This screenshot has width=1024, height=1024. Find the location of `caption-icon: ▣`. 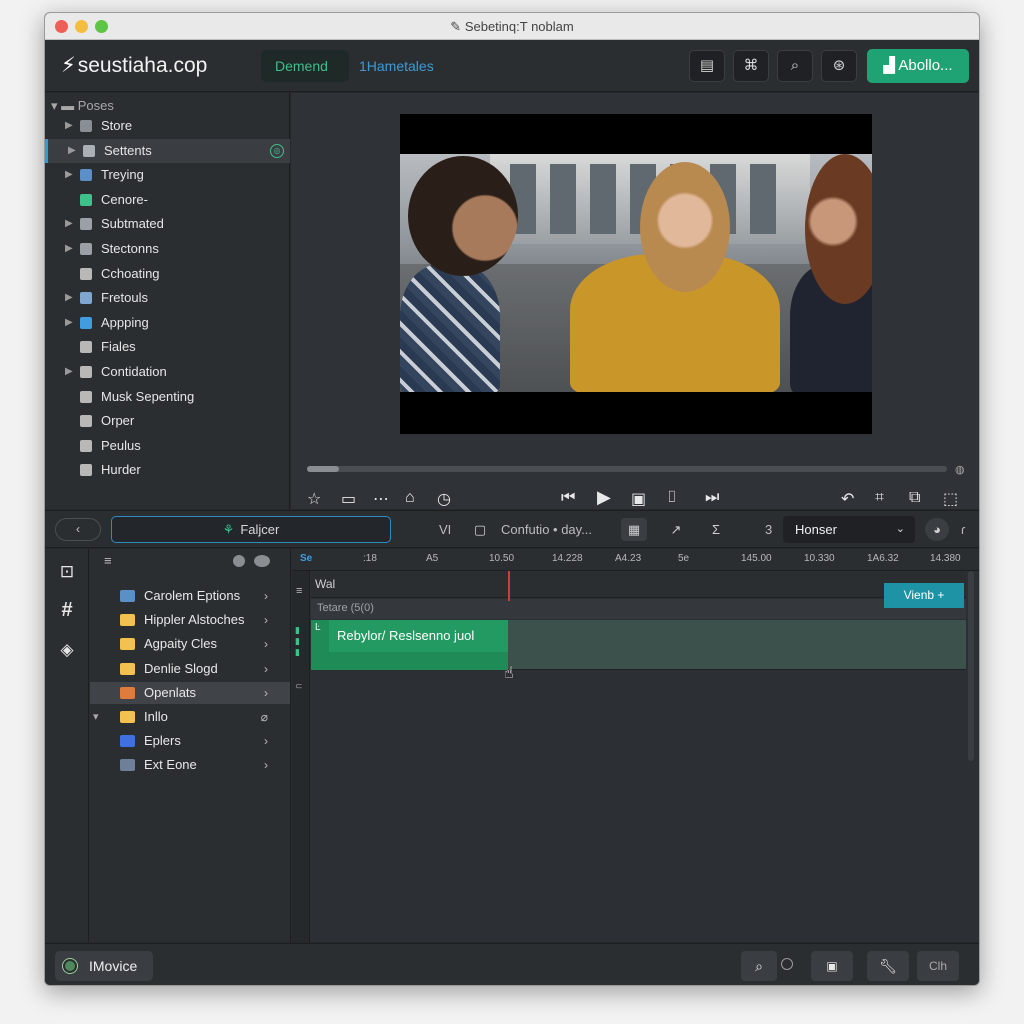

caption-icon: ▣ is located at coordinates (638, 499).